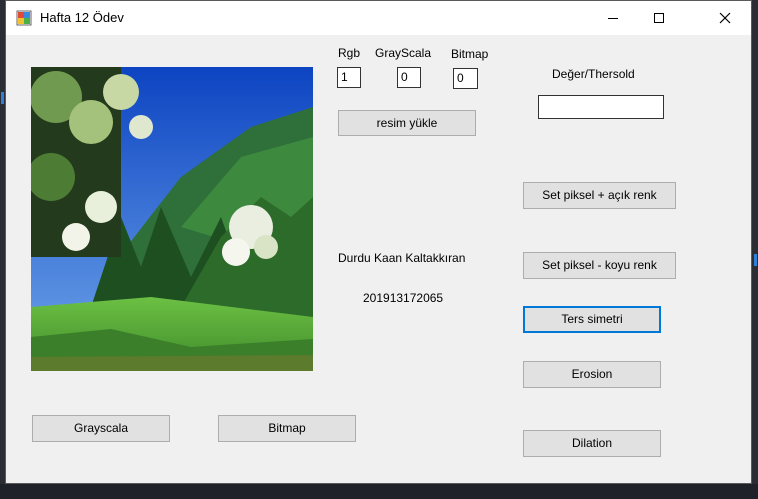 The width and height of the screenshot is (758, 499). What do you see at coordinates (24, 18) in the screenshot?
I see `app-icon` at bounding box center [24, 18].